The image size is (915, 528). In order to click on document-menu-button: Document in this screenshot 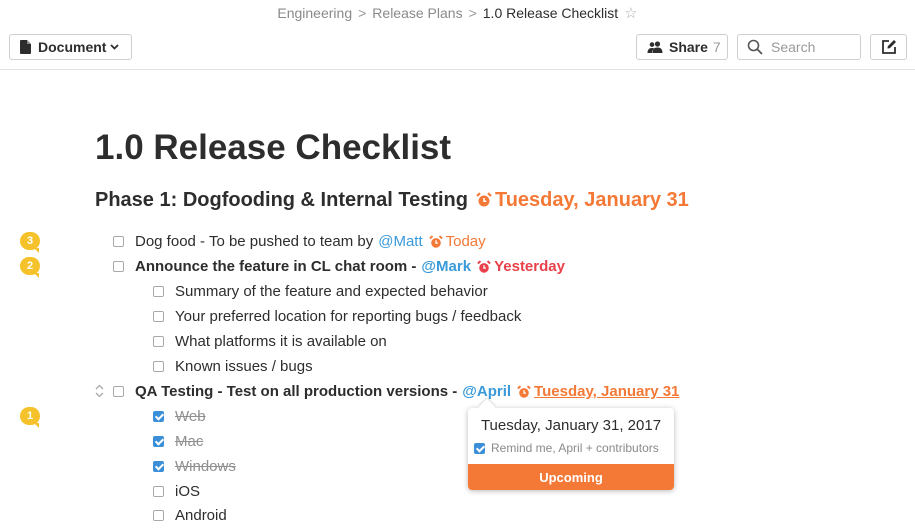, I will do `click(70, 47)`.